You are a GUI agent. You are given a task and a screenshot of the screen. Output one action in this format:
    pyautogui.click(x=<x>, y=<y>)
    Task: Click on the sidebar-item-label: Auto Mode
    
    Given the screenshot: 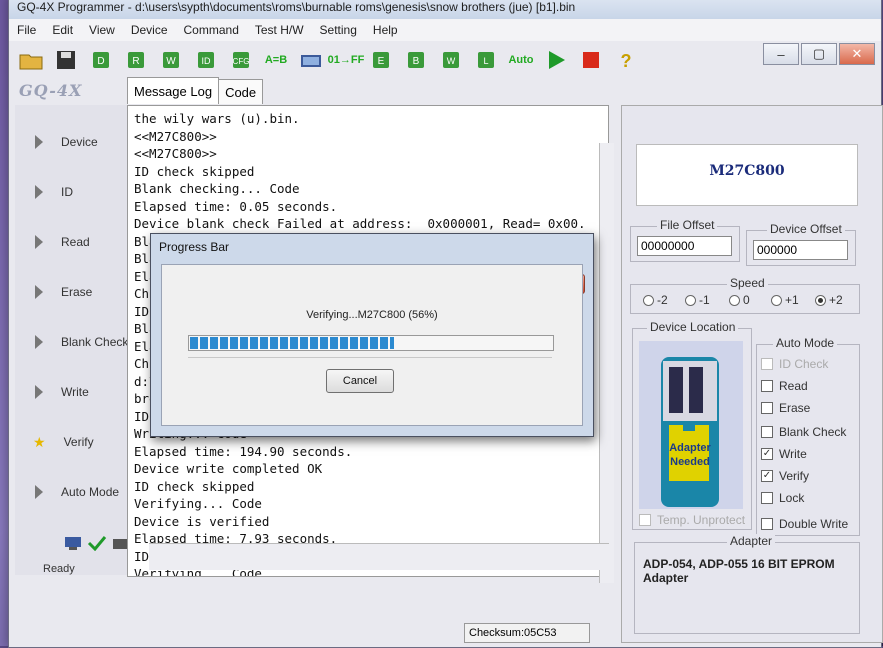 What is the action you would take?
    pyautogui.click(x=90, y=492)
    